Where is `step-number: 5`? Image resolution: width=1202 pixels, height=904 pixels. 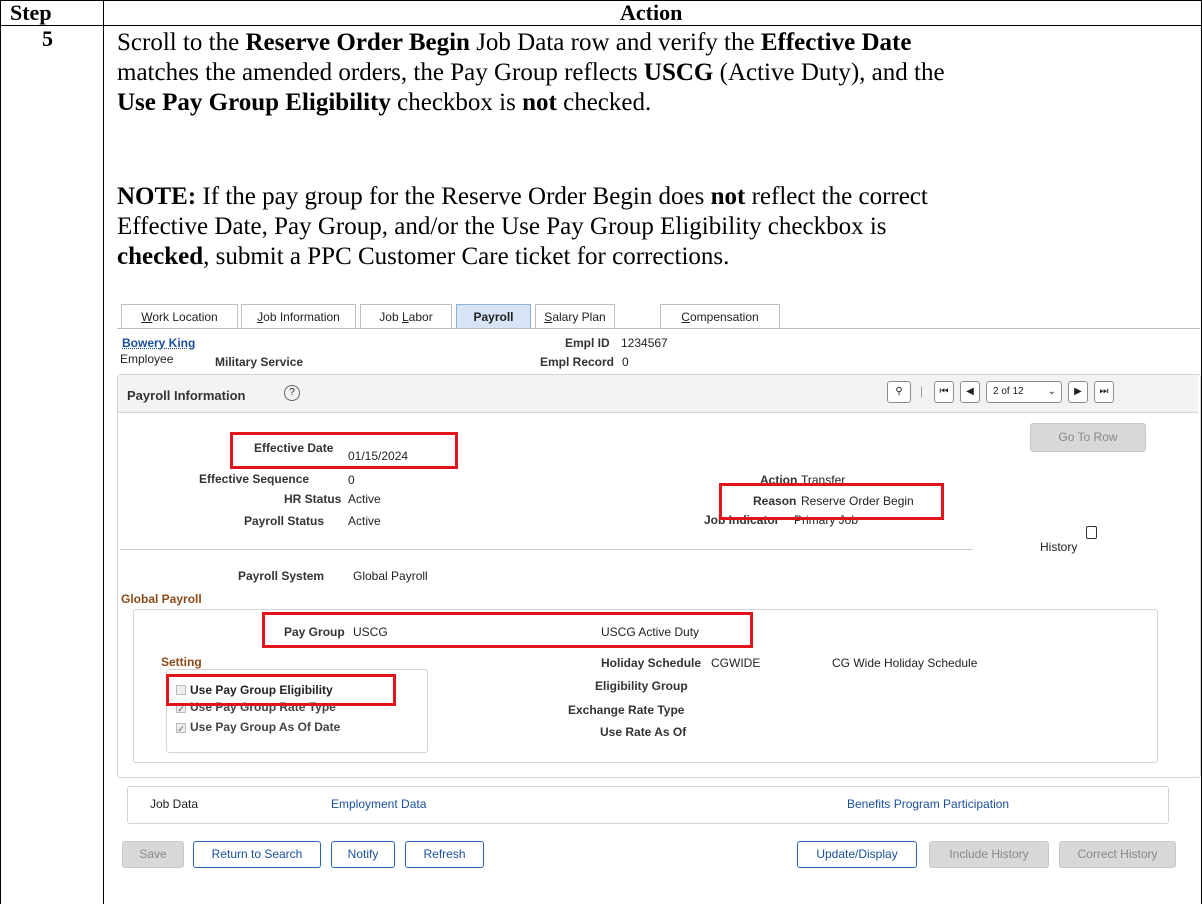 step-number: 5 is located at coordinates (47, 38).